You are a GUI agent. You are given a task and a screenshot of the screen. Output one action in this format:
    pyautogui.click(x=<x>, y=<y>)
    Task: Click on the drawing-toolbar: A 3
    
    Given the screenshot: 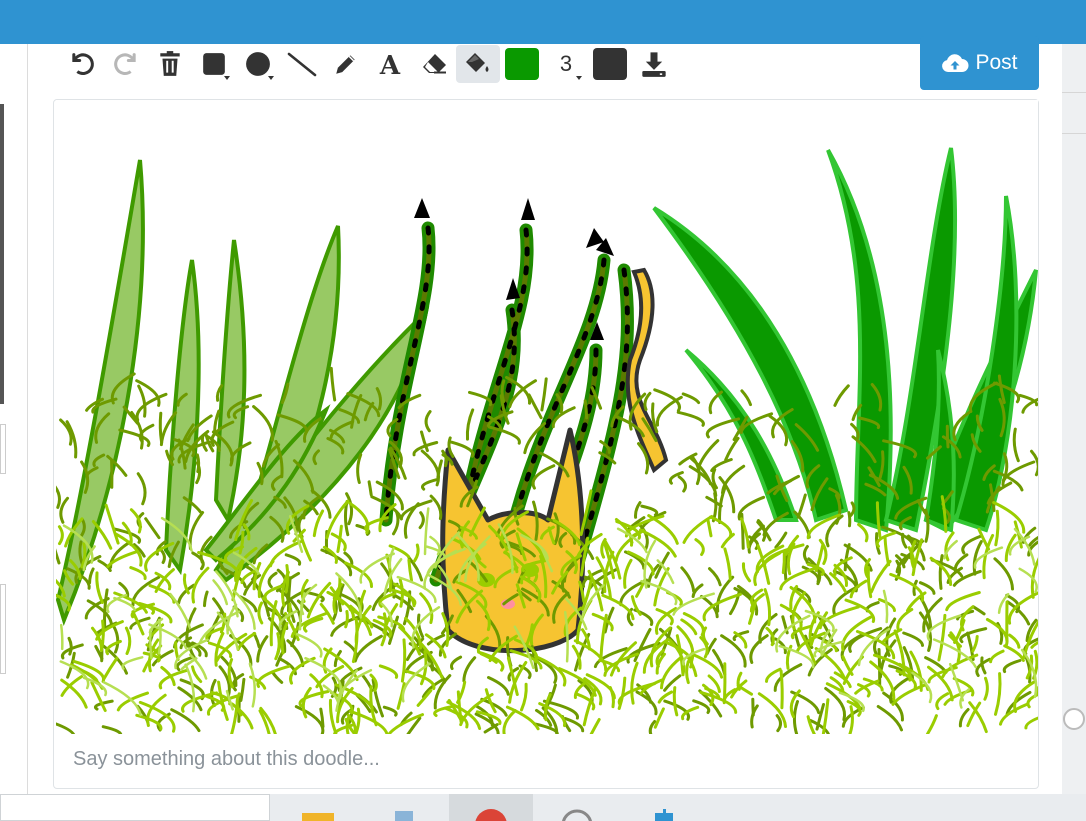 What is the action you would take?
    pyautogui.click(x=368, y=64)
    